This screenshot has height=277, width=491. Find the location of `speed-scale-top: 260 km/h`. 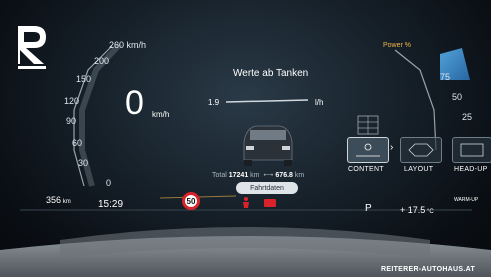

speed-scale-top: 260 km/h is located at coordinates (128, 45).